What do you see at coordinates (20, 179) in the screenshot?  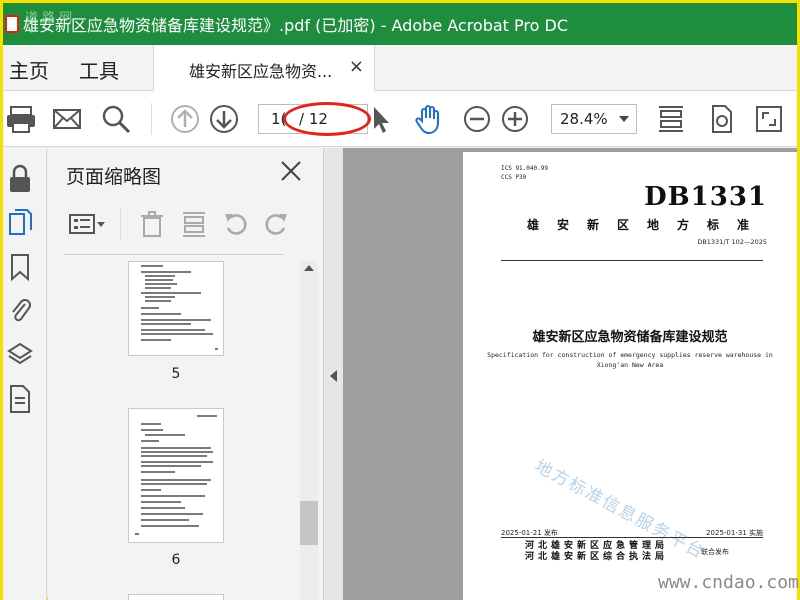 I see `lock-icon` at bounding box center [20, 179].